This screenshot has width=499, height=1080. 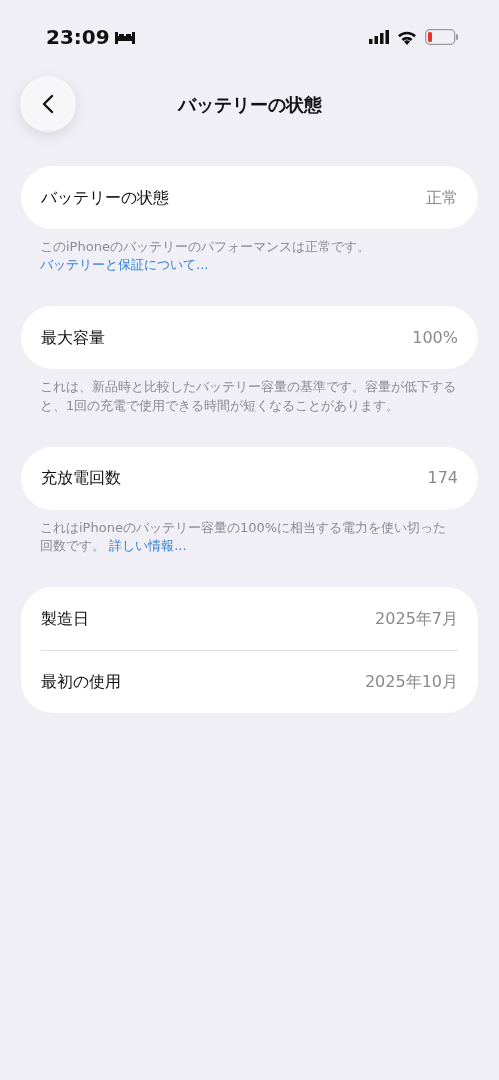 What do you see at coordinates (65, 618) in the screenshot?
I see `row-label: 製造日` at bounding box center [65, 618].